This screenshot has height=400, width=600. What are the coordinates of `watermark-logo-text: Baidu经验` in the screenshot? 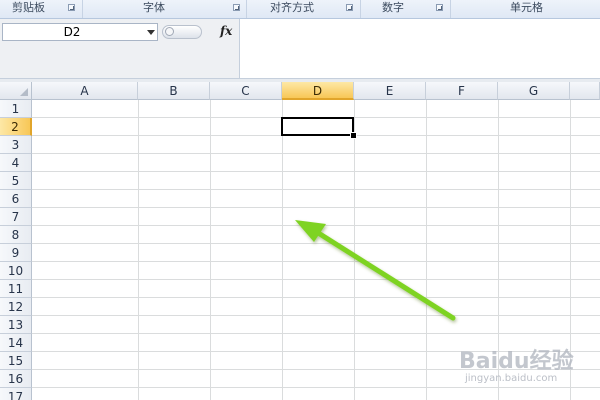 It's located at (516, 361).